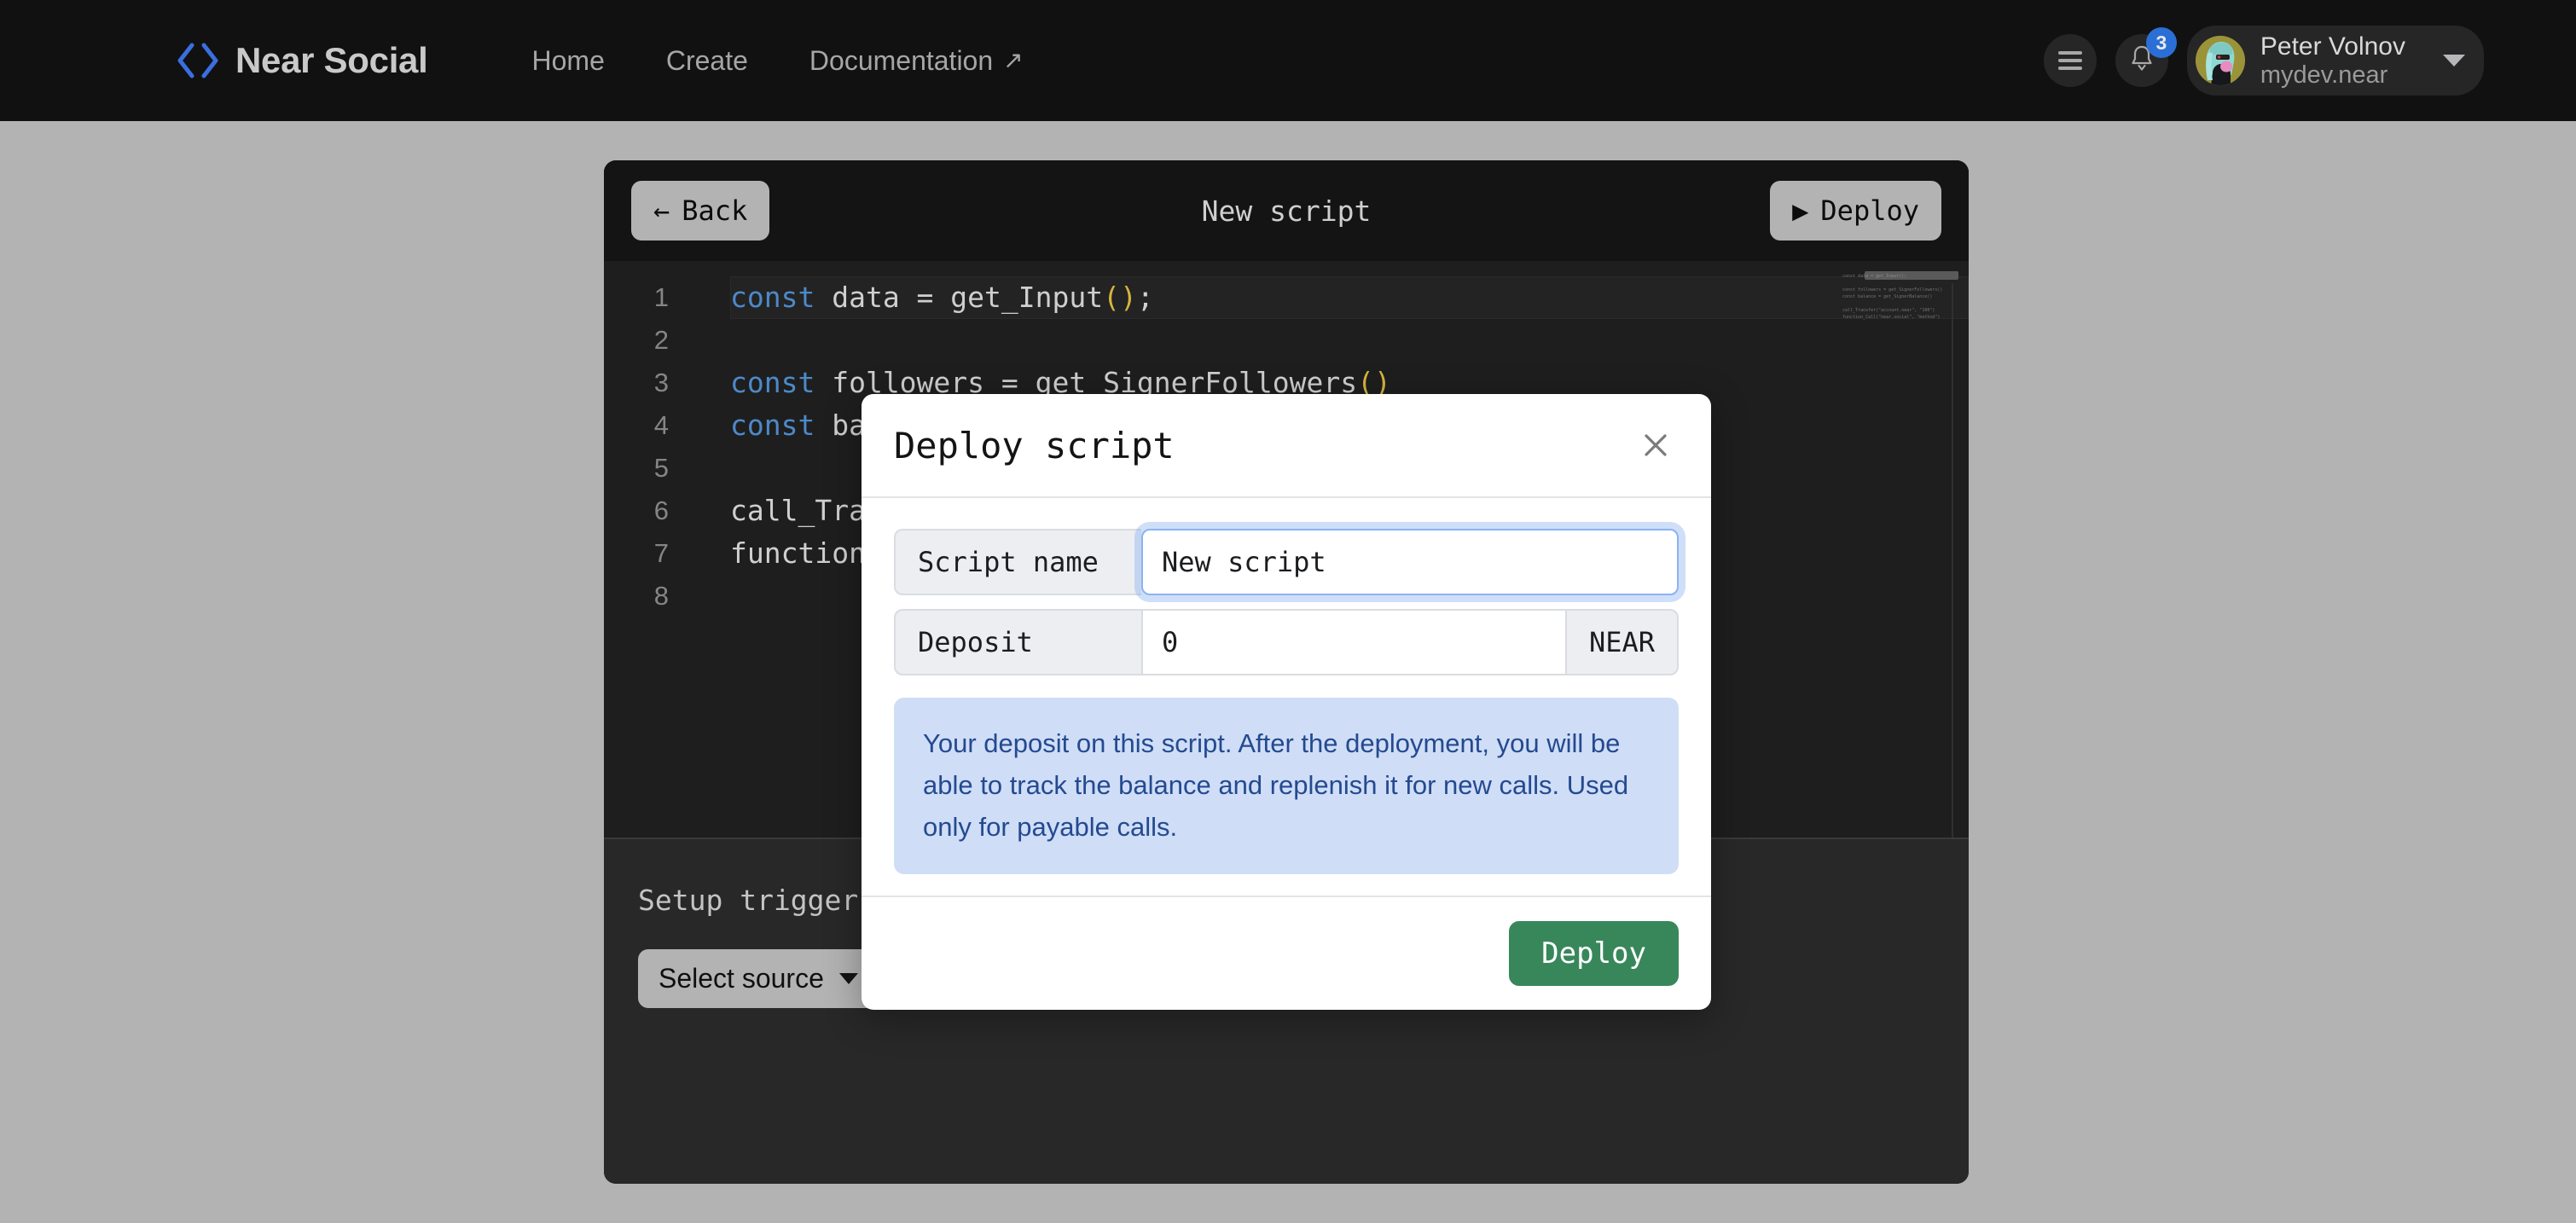 This screenshot has height=1223, width=2576. I want to click on nav-item-label: Documentation, so click(901, 60).